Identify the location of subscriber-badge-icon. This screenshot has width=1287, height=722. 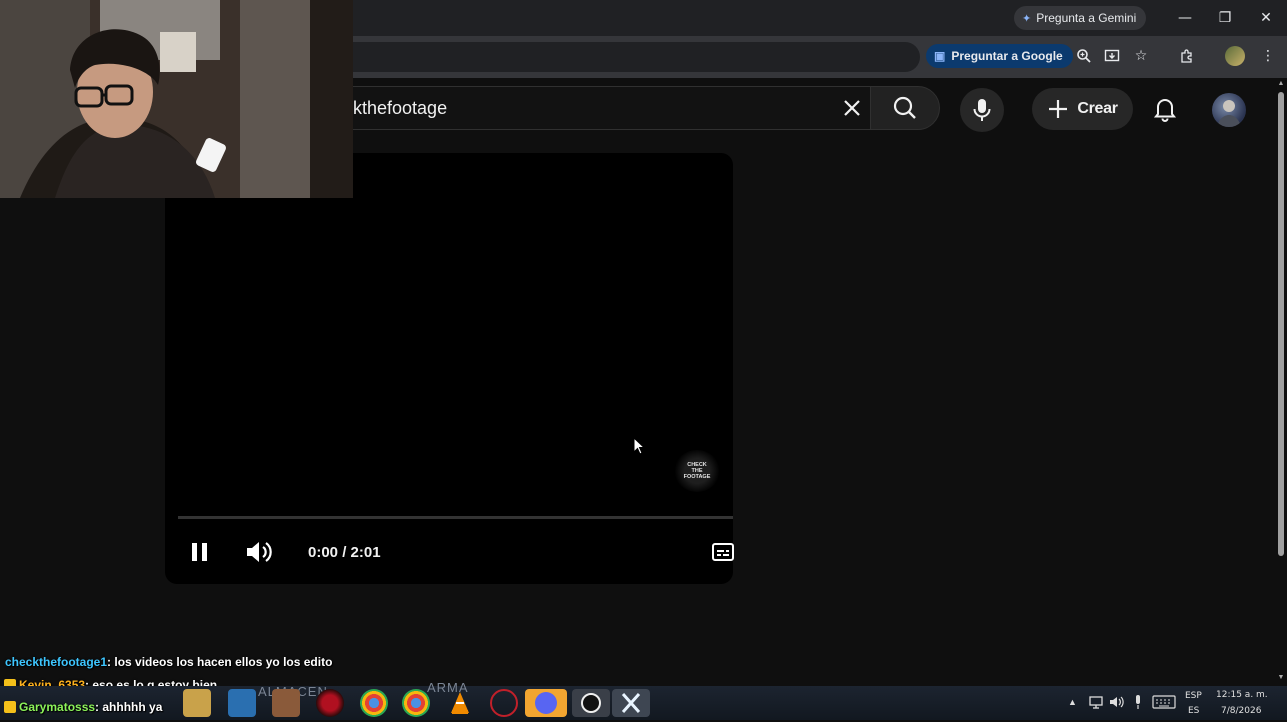
(10, 707).